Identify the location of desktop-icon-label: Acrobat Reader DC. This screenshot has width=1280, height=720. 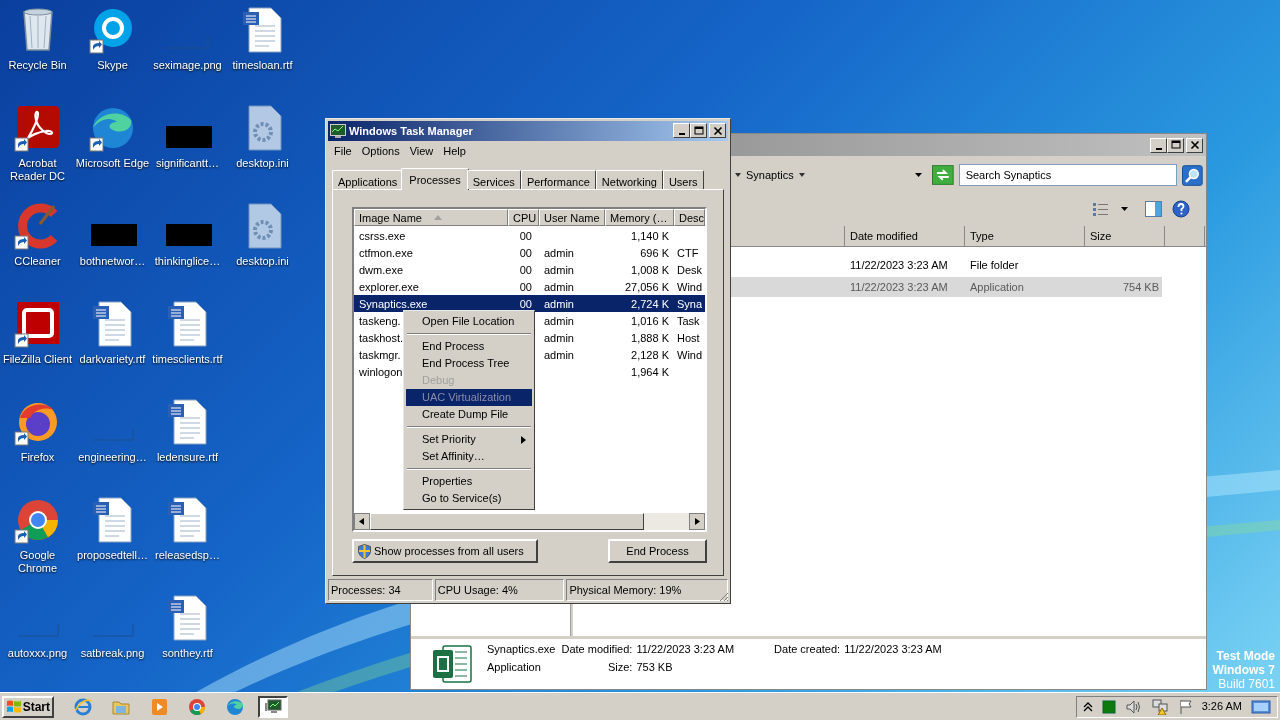
(37, 170).